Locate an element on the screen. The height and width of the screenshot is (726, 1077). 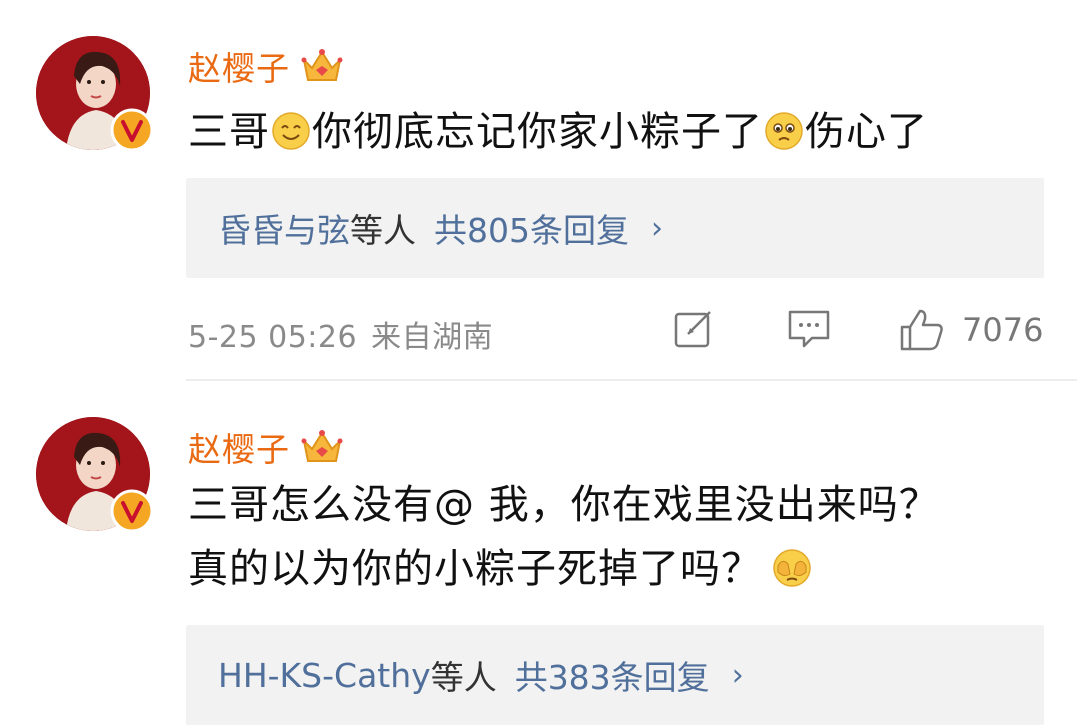
timestamp: 5-25 05:26 is located at coordinates (273, 337).